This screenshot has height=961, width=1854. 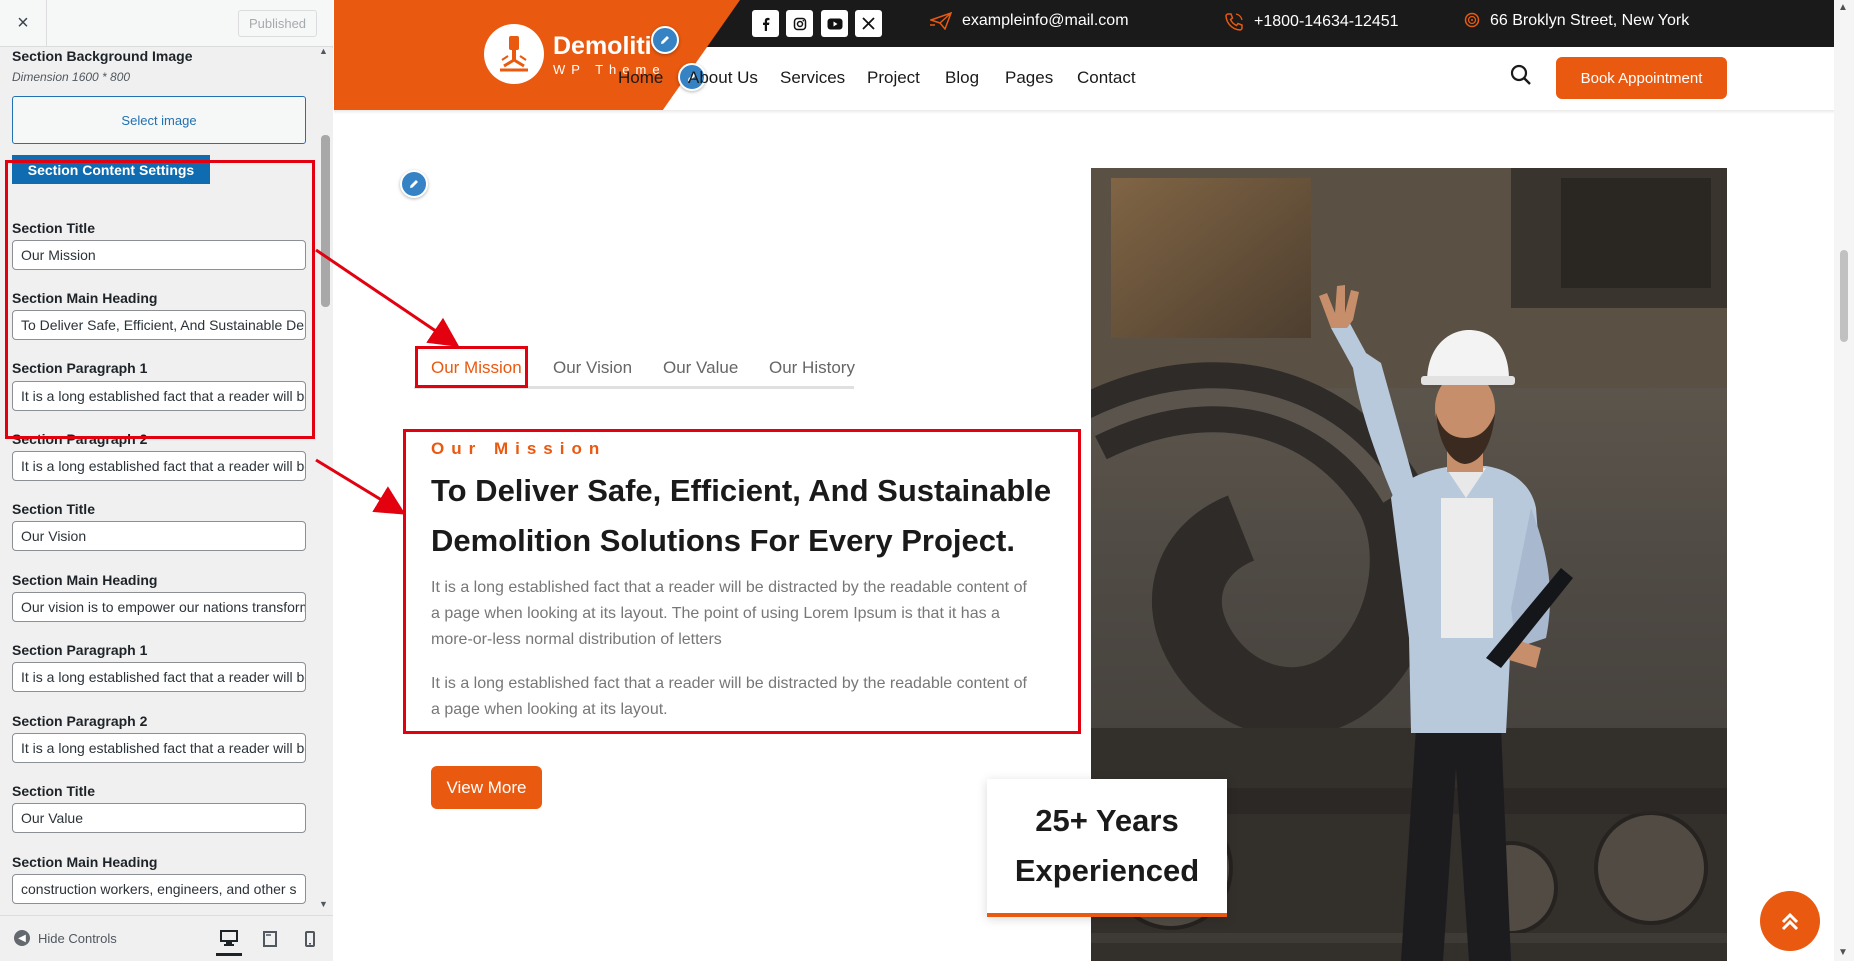 What do you see at coordinates (941, 21) in the screenshot?
I see `paper-plane-icon` at bounding box center [941, 21].